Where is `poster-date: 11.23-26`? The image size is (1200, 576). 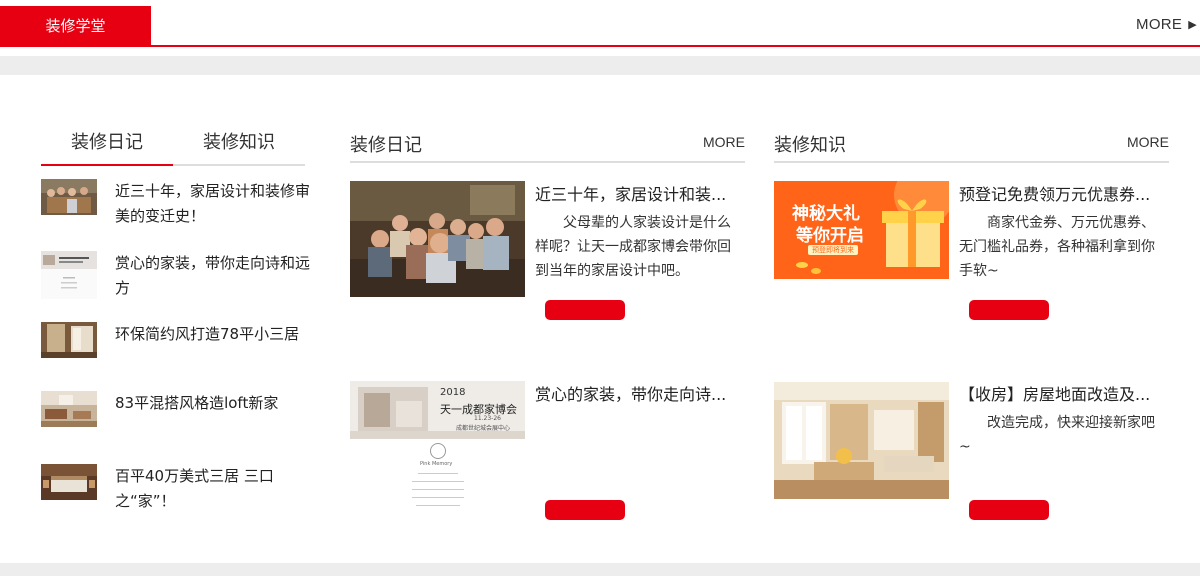 poster-date: 11.23-26 is located at coordinates (487, 418).